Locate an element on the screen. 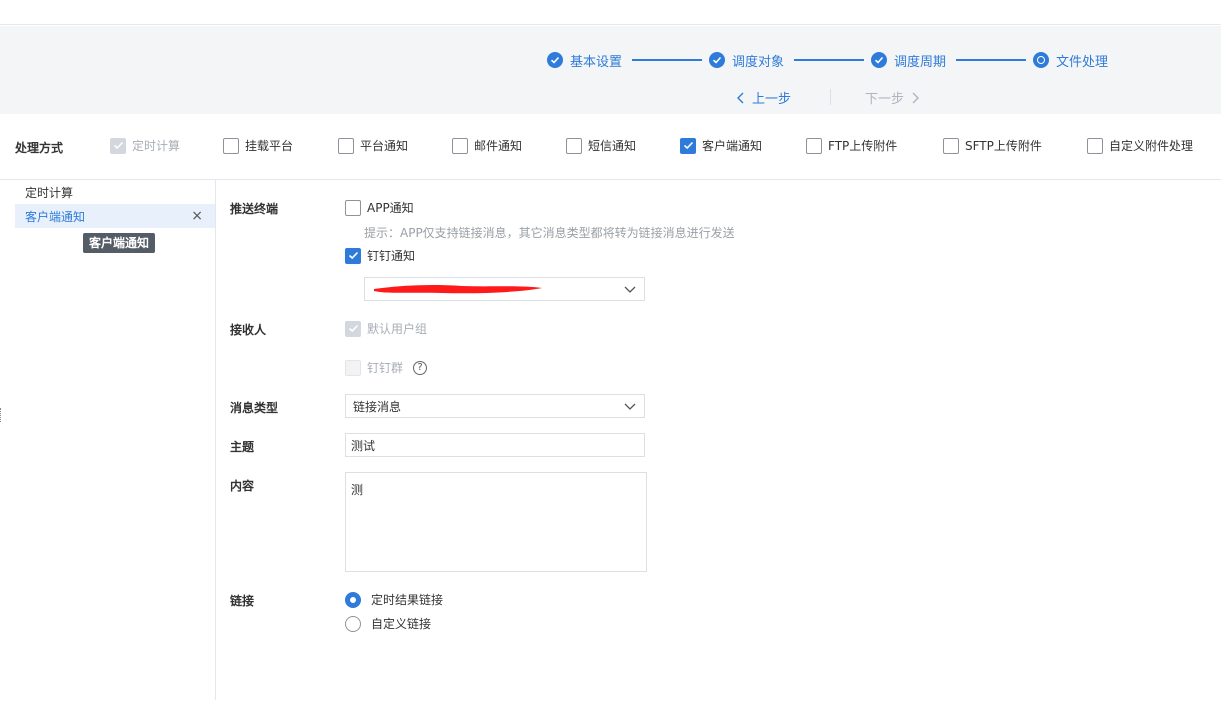 The height and width of the screenshot is (713, 1221). checkbox-label: 自定义附件处理 is located at coordinates (1151, 146).